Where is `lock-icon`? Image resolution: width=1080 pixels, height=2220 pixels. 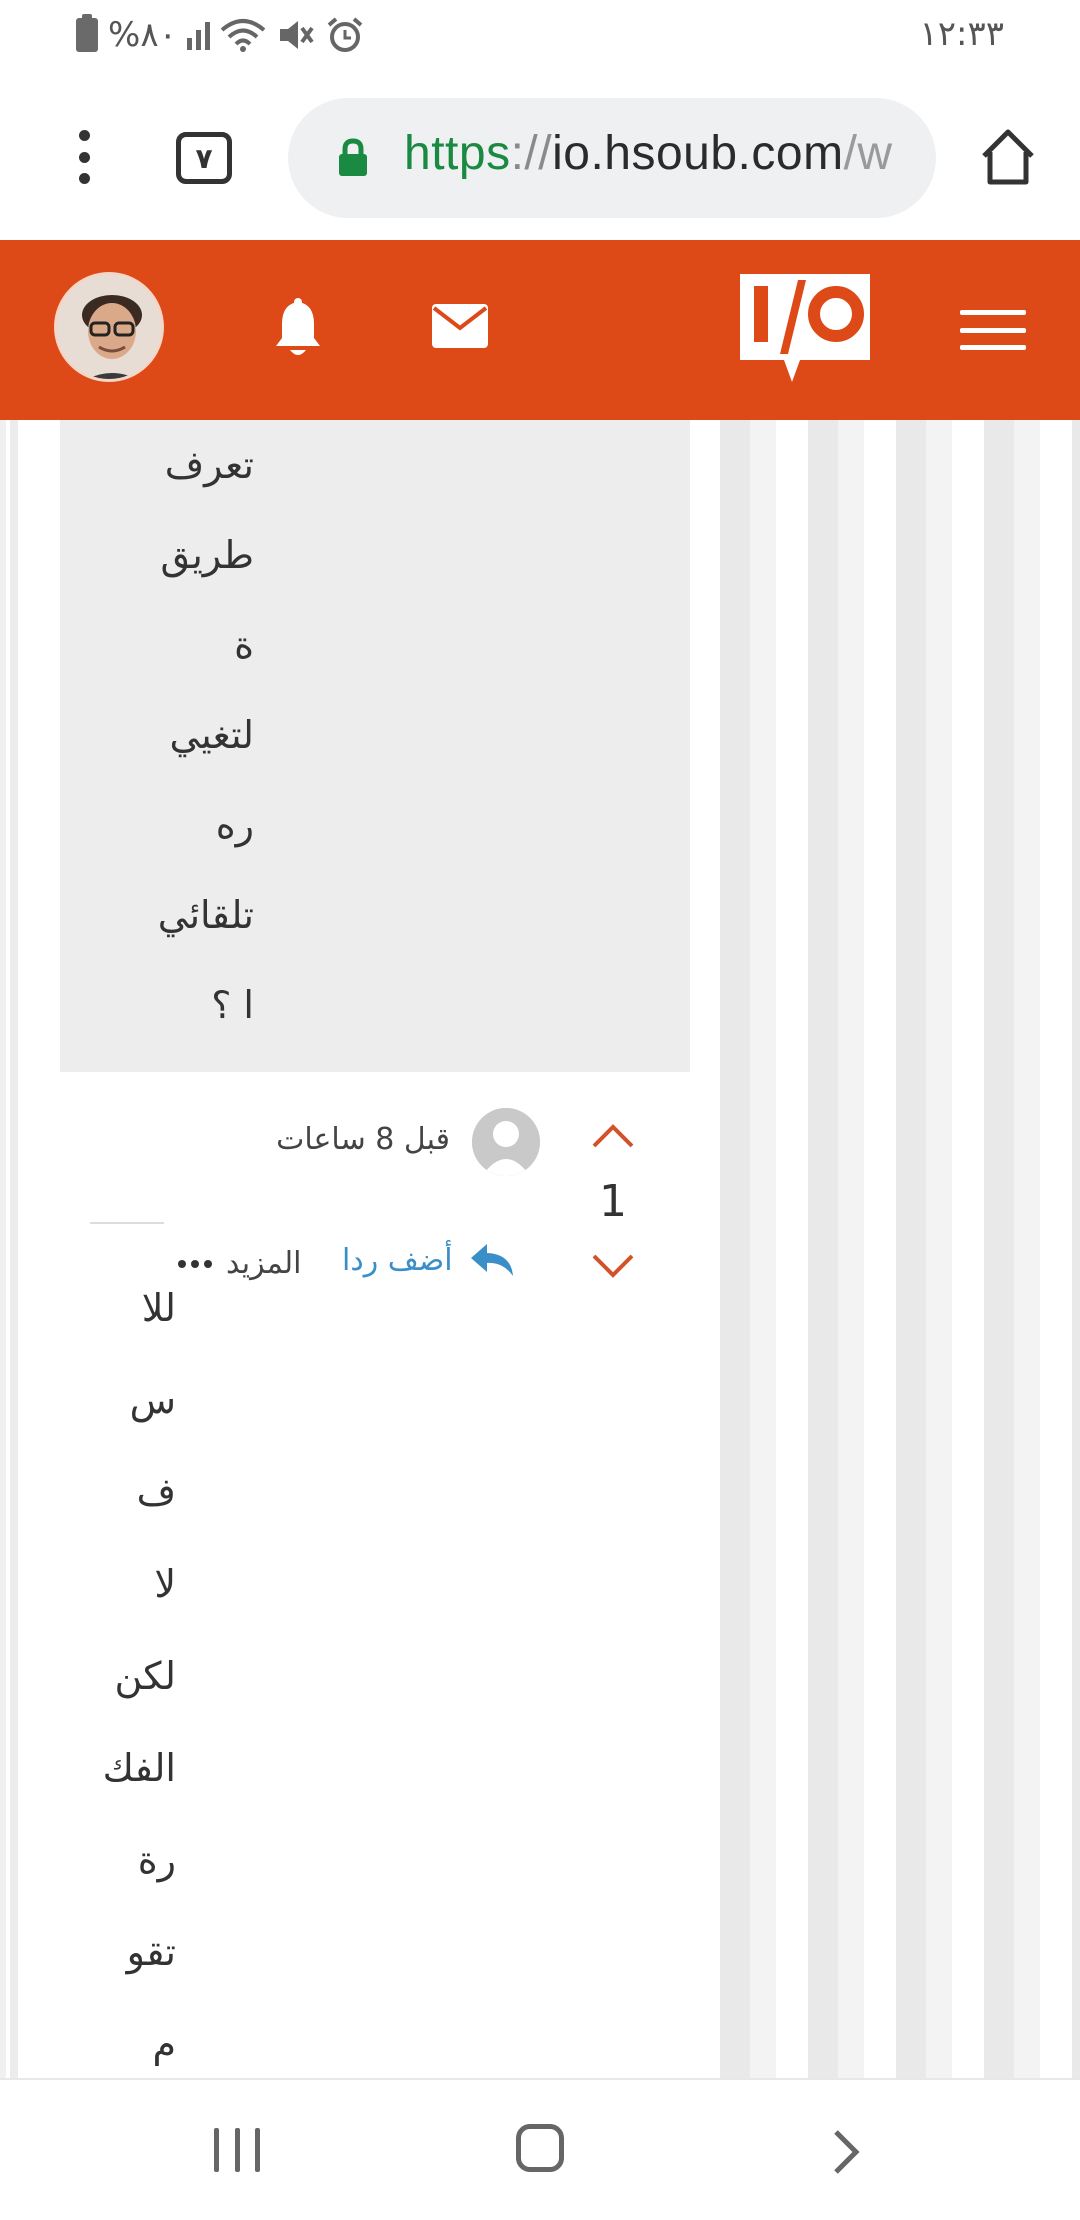
lock-icon is located at coordinates (353, 157).